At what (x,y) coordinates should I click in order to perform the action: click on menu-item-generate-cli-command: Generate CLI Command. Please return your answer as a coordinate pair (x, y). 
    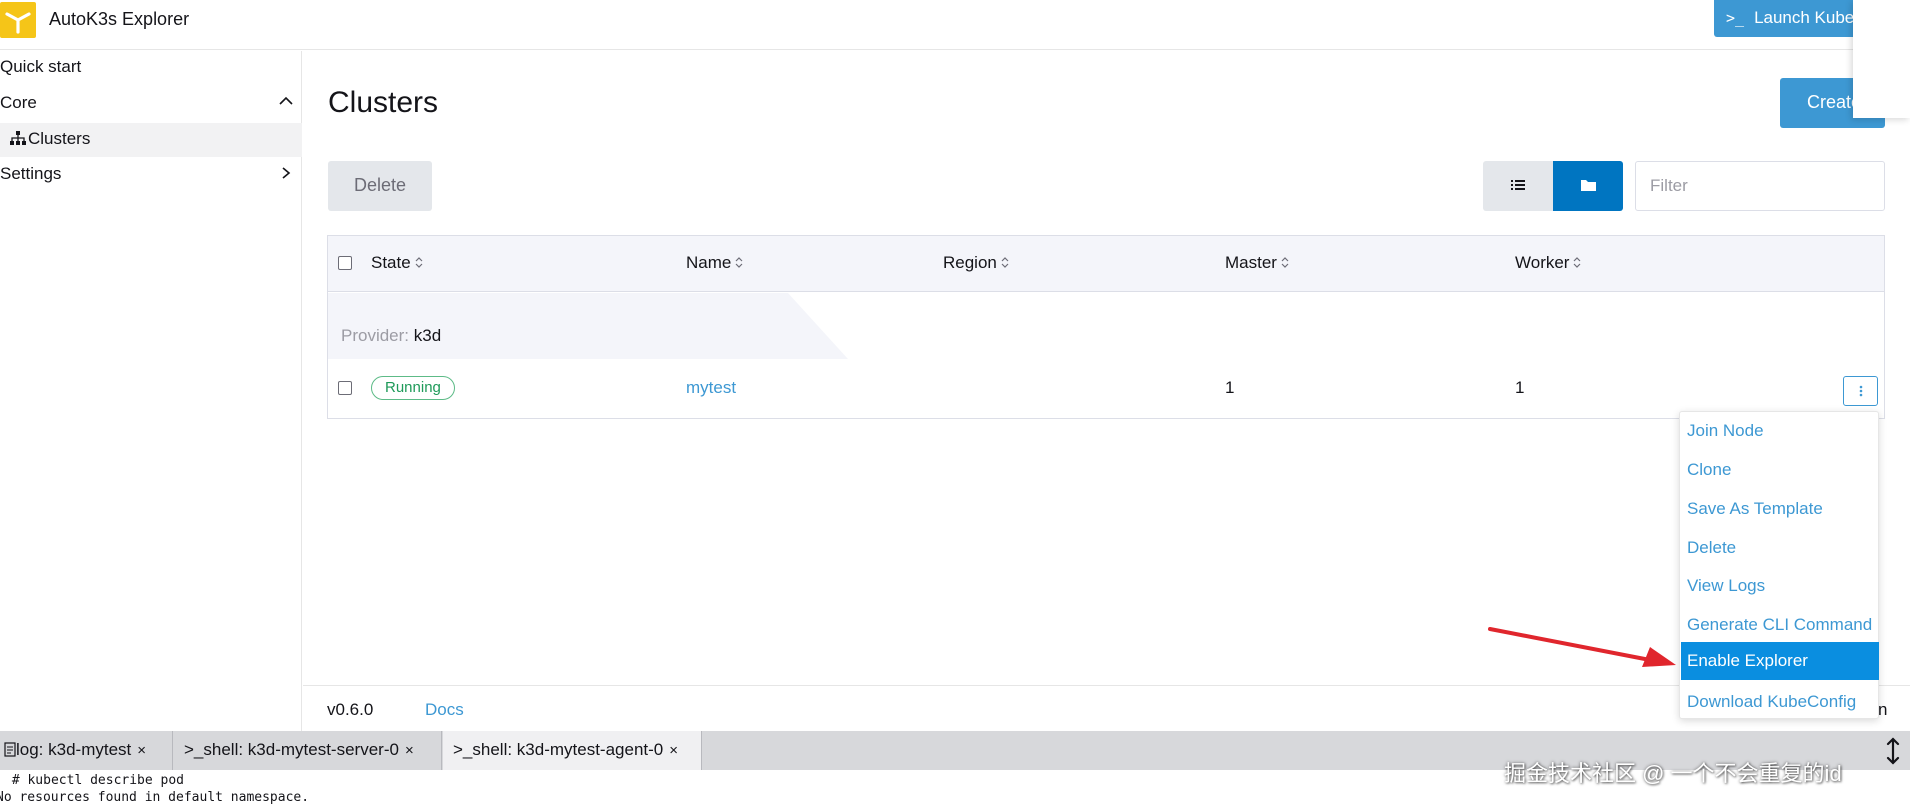
    Looking at the image, I should click on (1780, 625).